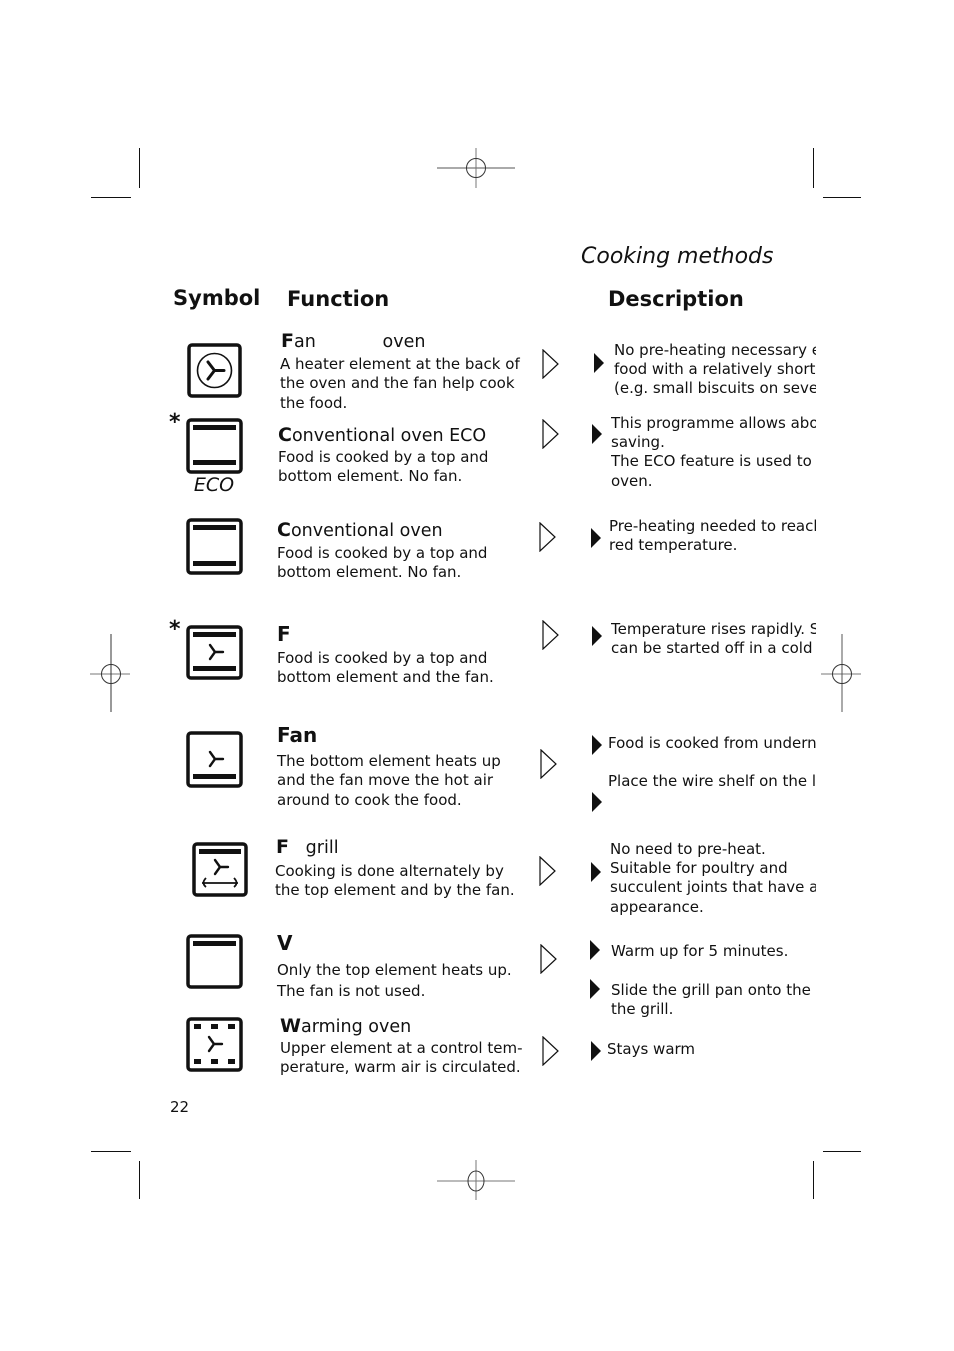 Image resolution: width=954 pixels, height=1351 pixels. What do you see at coordinates (651, 1049) in the screenshot?
I see `description-line: Stays warm` at bounding box center [651, 1049].